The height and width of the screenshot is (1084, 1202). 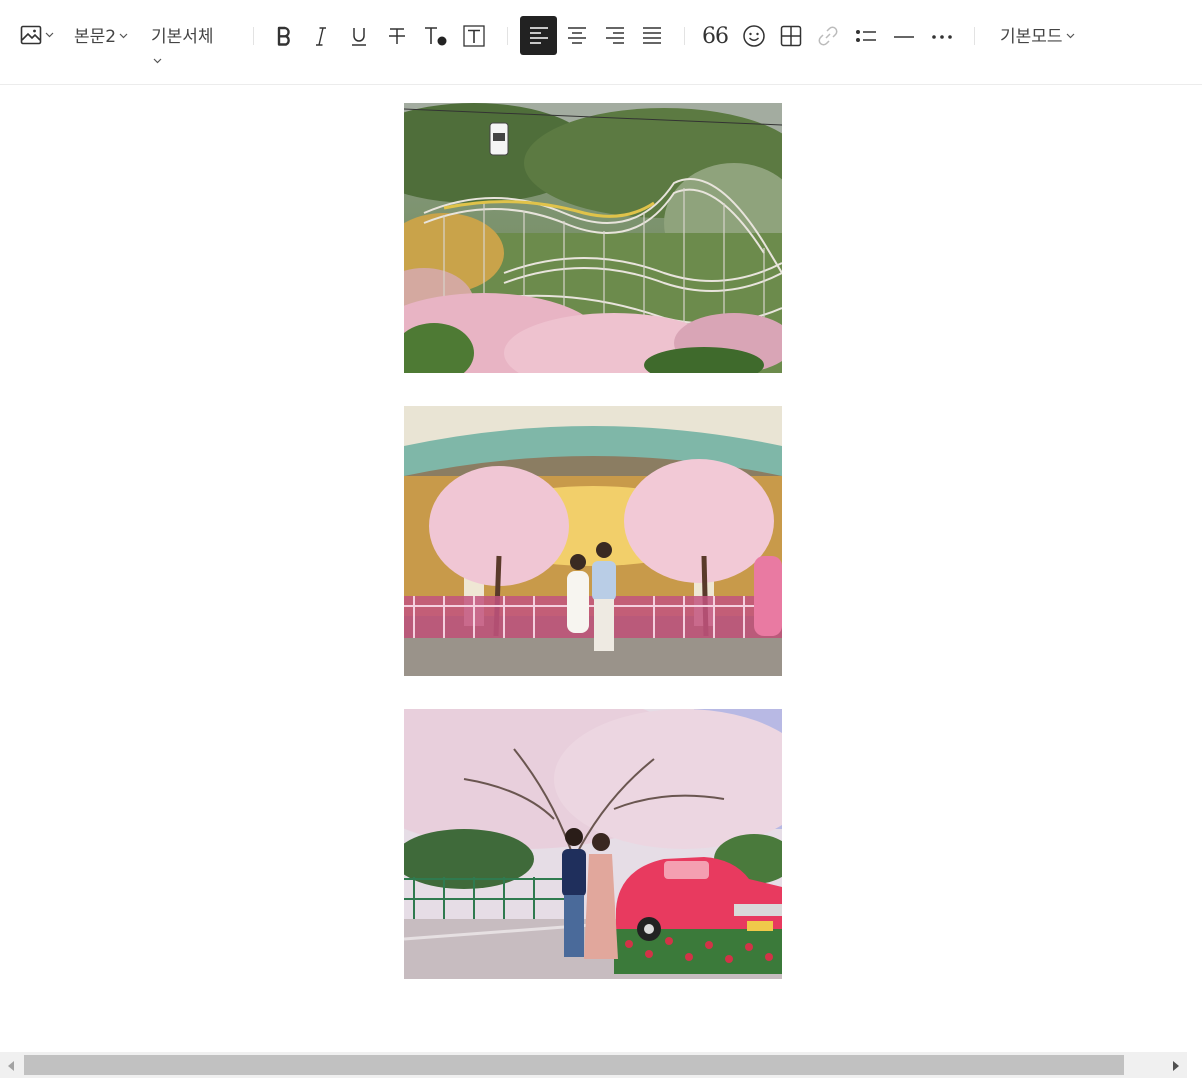 I want to click on table-button, so click(x=791, y=36).